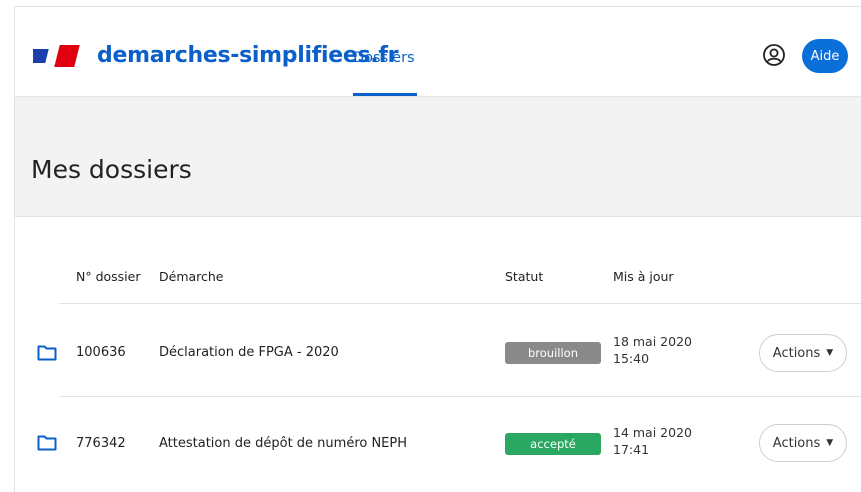 This screenshot has height=492, width=861. What do you see at coordinates (652, 441) in the screenshot?
I see `updated-date: 14 mai 2020 17:41` at bounding box center [652, 441].